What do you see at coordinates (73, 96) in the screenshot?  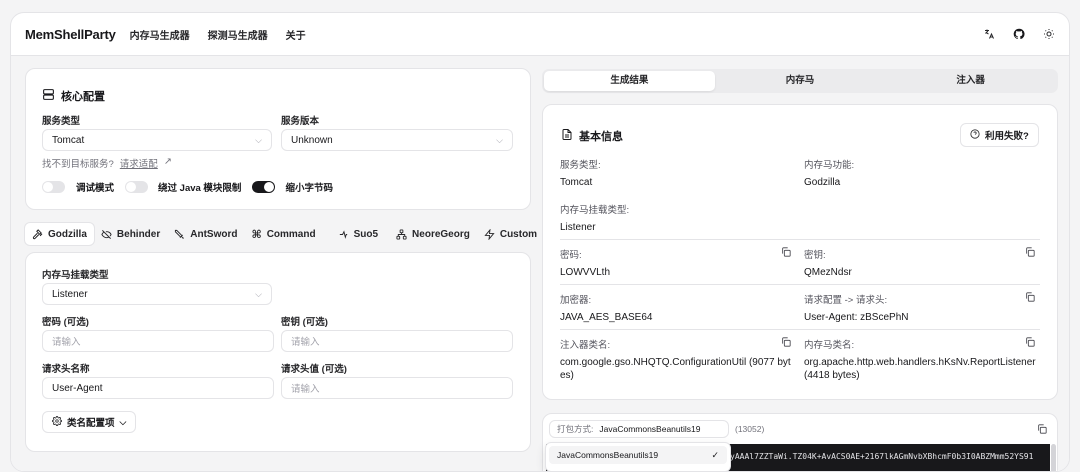 I see `core-config-title: 核心配置` at bounding box center [73, 96].